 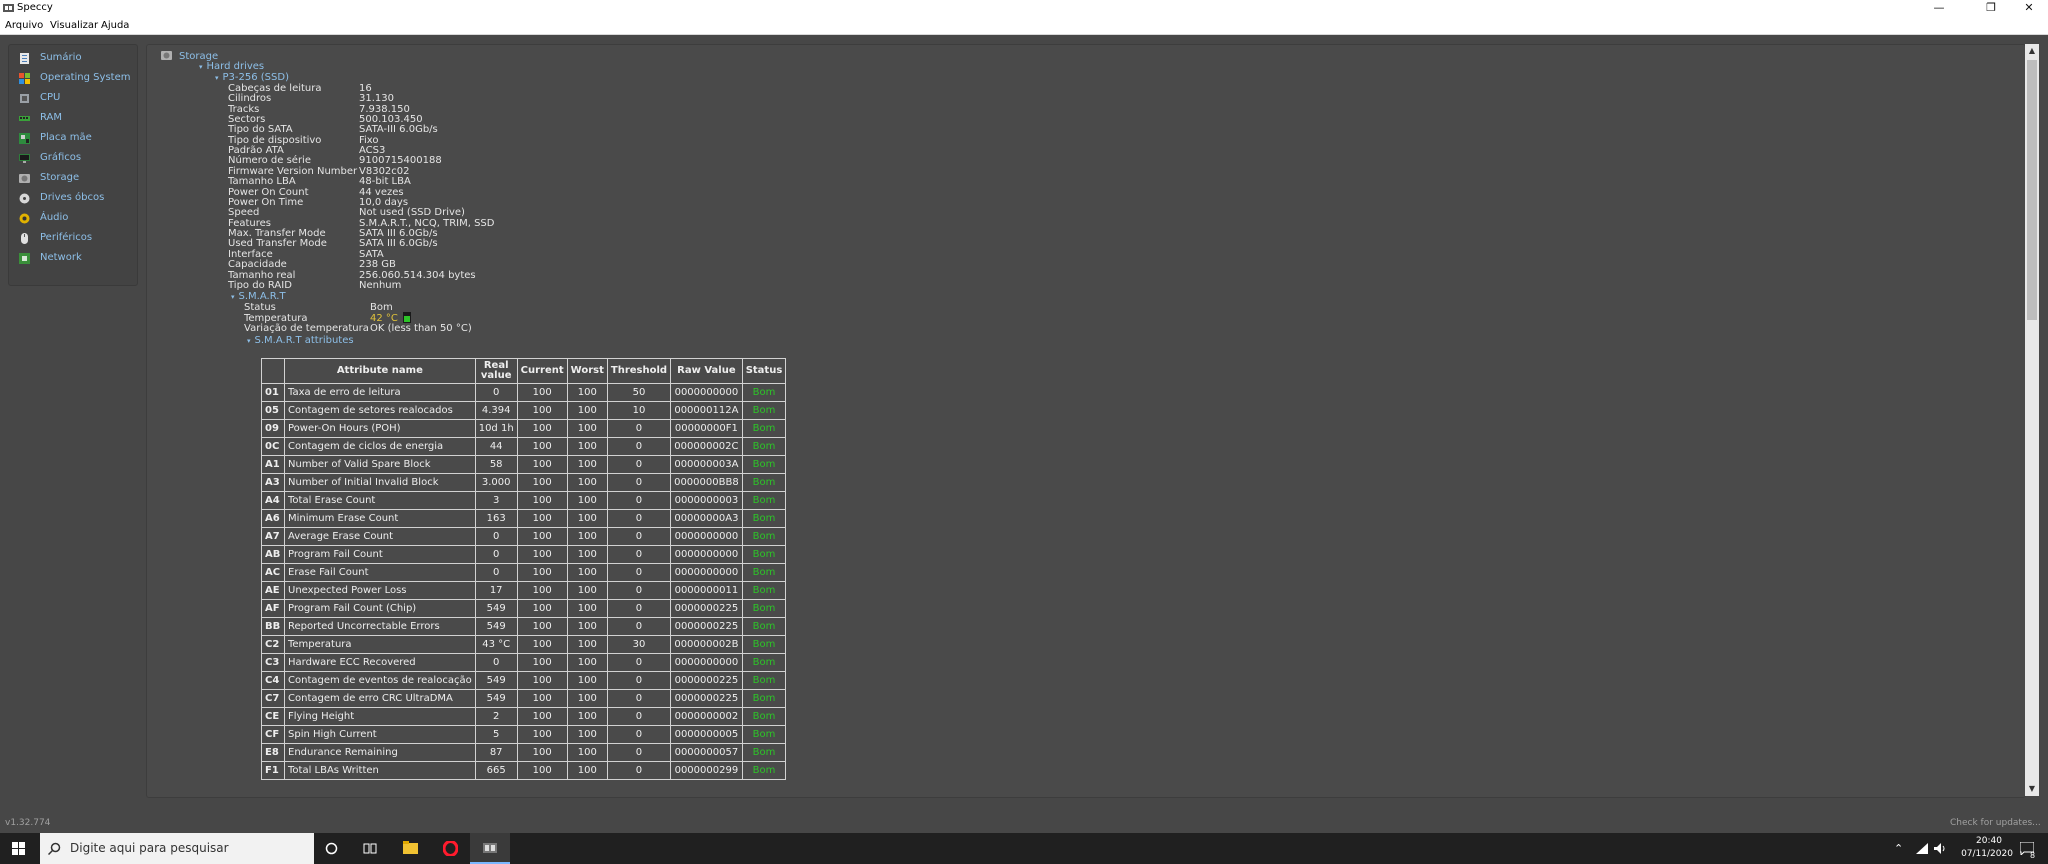 I want to click on scroll-up-icon: ▲, so click(x=2032, y=51).